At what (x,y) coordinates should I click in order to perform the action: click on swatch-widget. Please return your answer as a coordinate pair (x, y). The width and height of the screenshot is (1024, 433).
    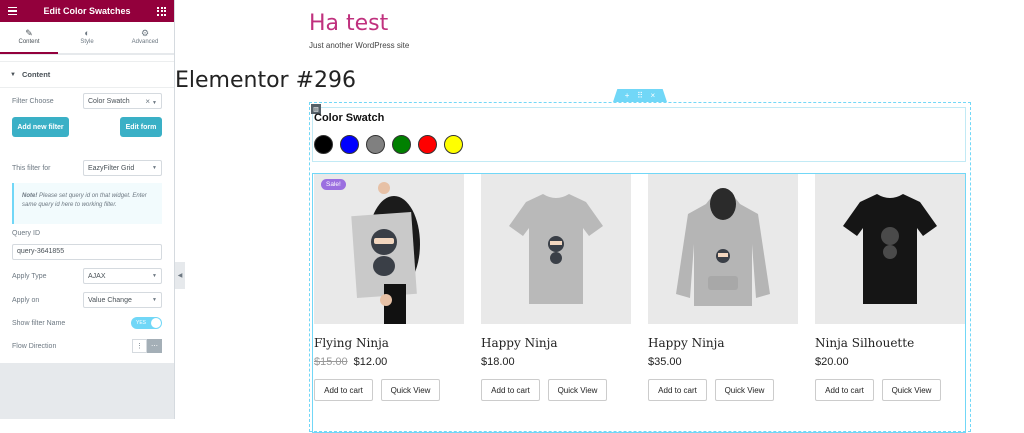
    Looking at the image, I should click on (639, 134).